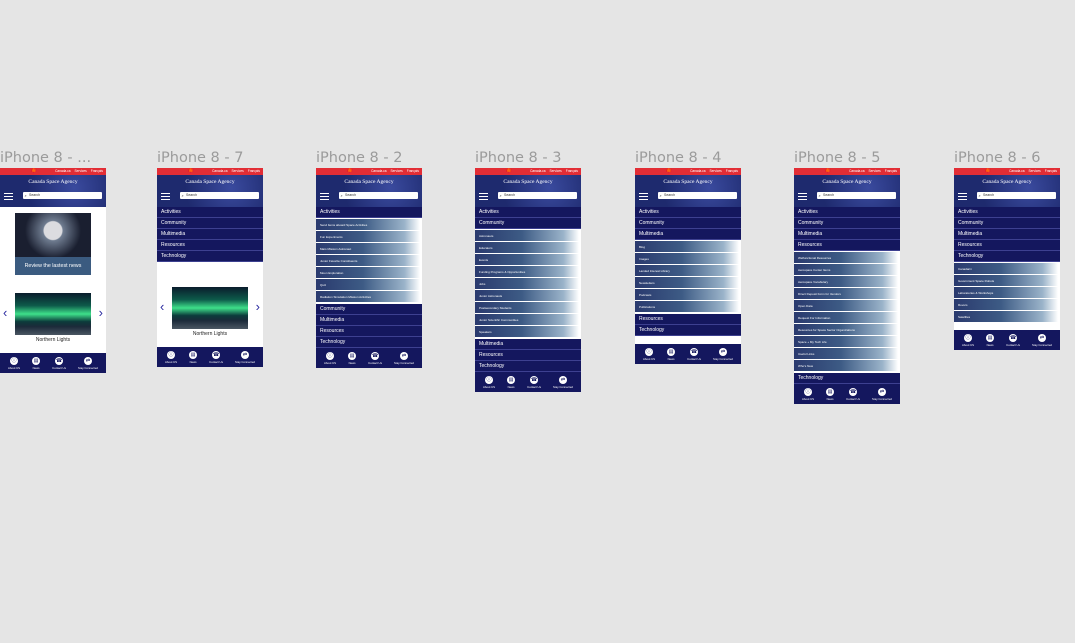 Image resolution: width=1075 pixels, height=643 pixels. Describe the element at coordinates (368, 237) in the screenshot. I see `submenu-item: Fun Experiments` at that location.